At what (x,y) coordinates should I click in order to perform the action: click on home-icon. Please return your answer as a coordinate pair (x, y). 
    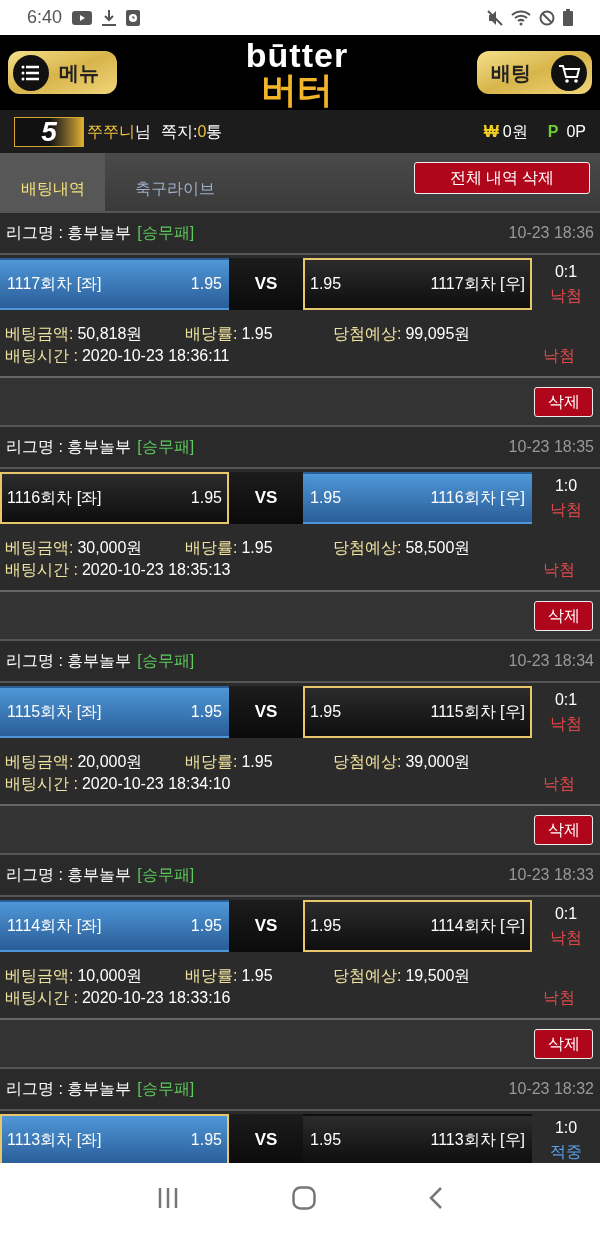
    Looking at the image, I should click on (304, 1198).